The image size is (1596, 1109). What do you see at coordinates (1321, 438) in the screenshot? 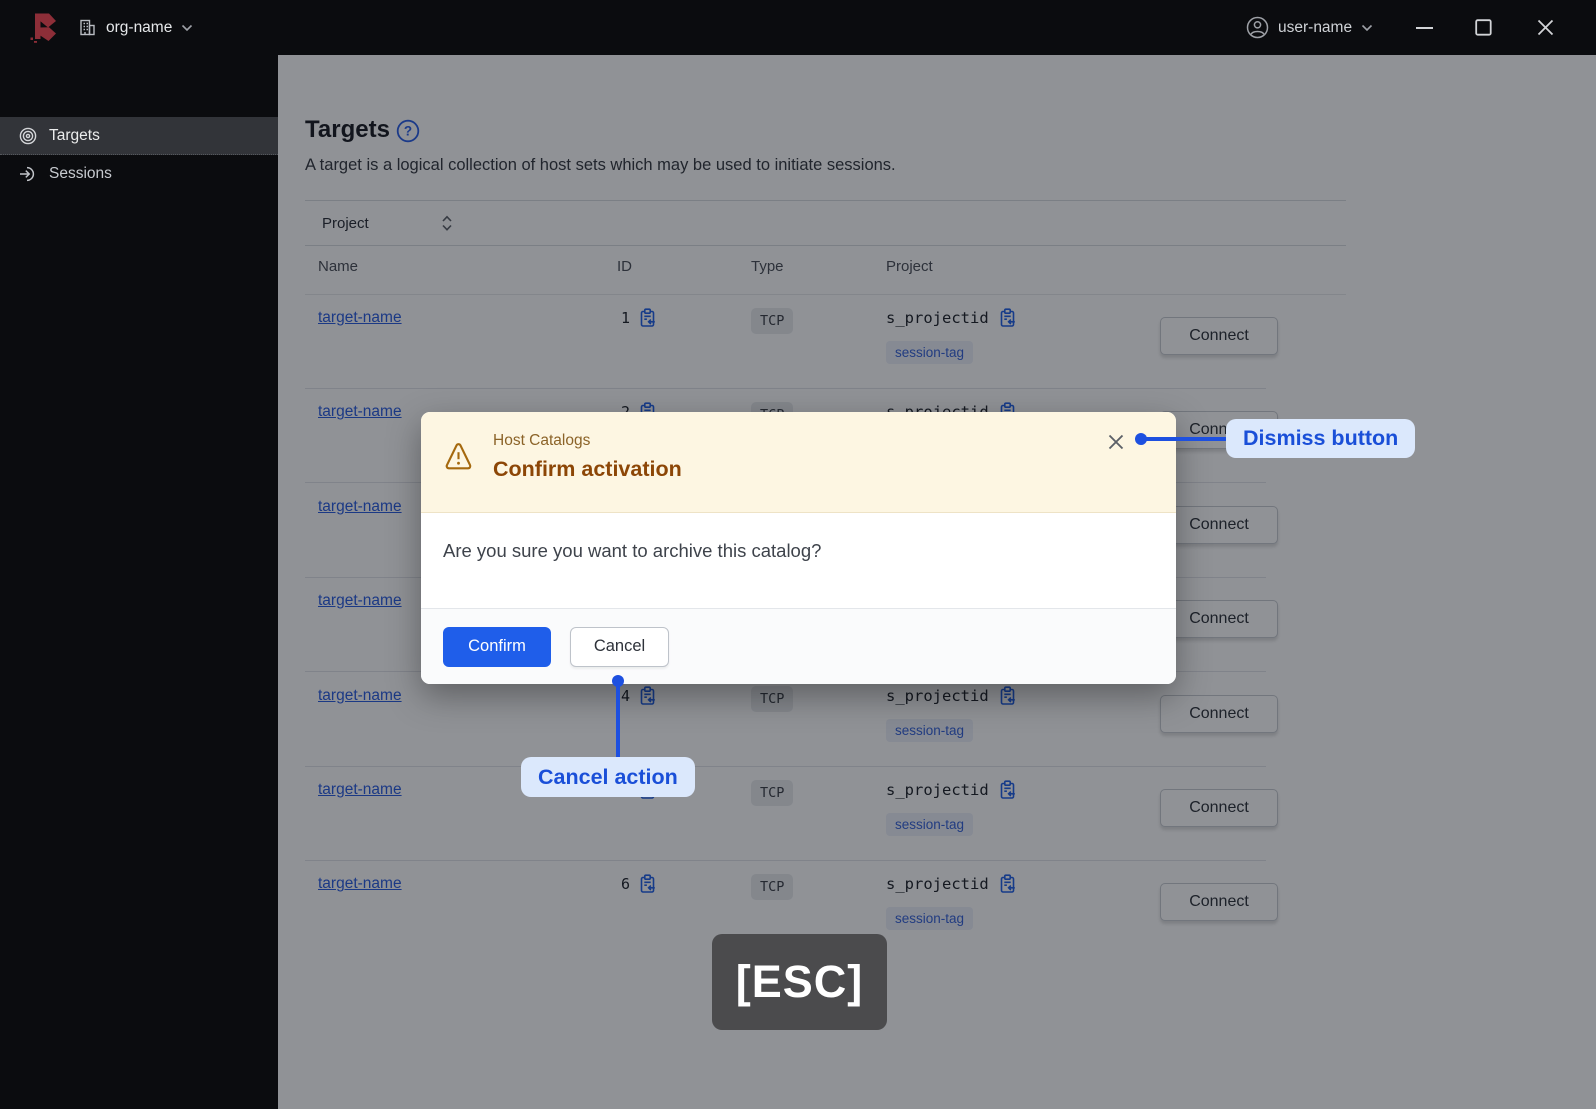
I see `annotation-dismiss-label: Dismiss button` at bounding box center [1321, 438].